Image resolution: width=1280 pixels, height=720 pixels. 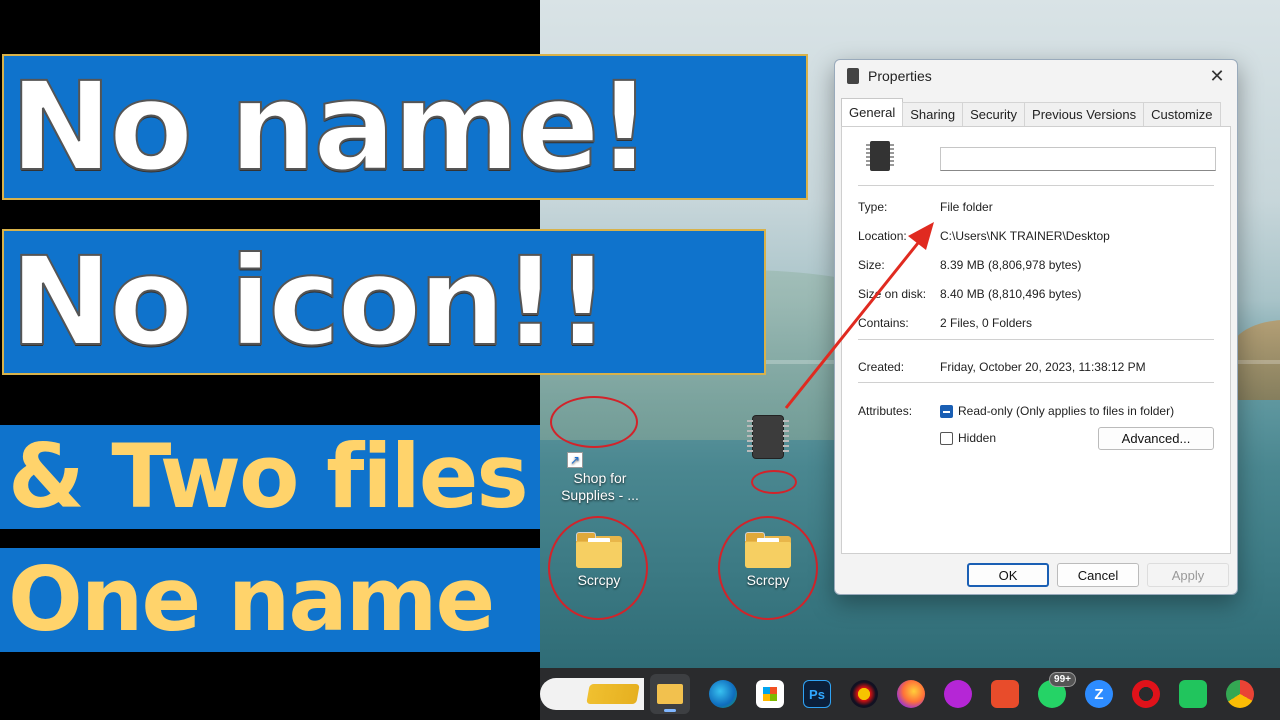 I want to click on search-highlight-icon, so click(x=613, y=694).